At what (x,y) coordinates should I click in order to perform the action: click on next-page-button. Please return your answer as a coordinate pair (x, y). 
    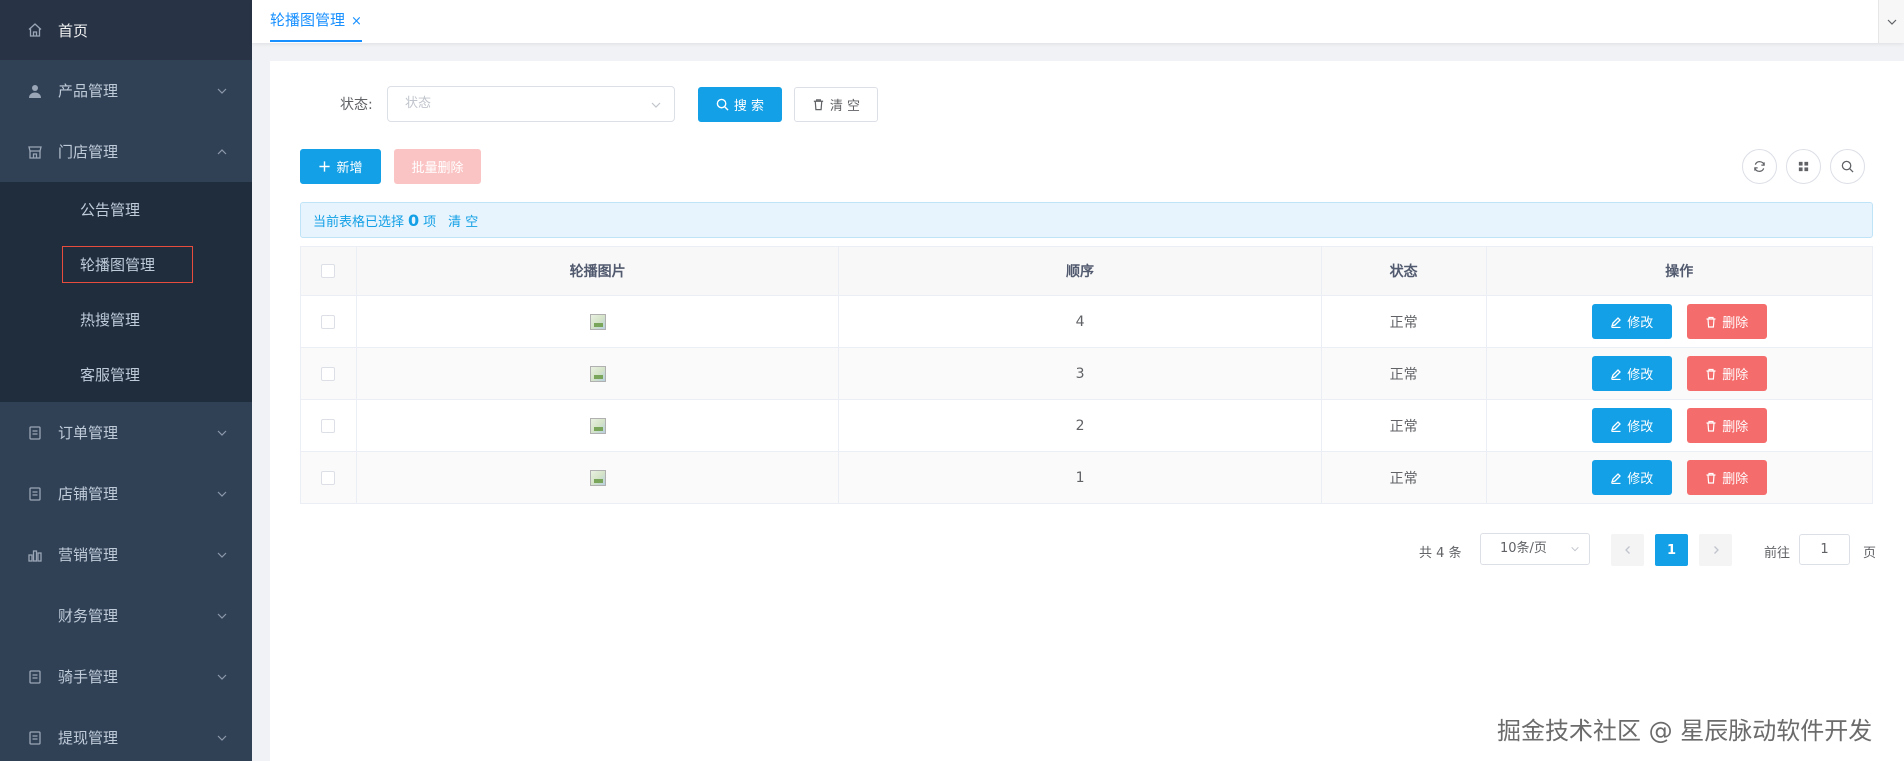
    Looking at the image, I should click on (1715, 550).